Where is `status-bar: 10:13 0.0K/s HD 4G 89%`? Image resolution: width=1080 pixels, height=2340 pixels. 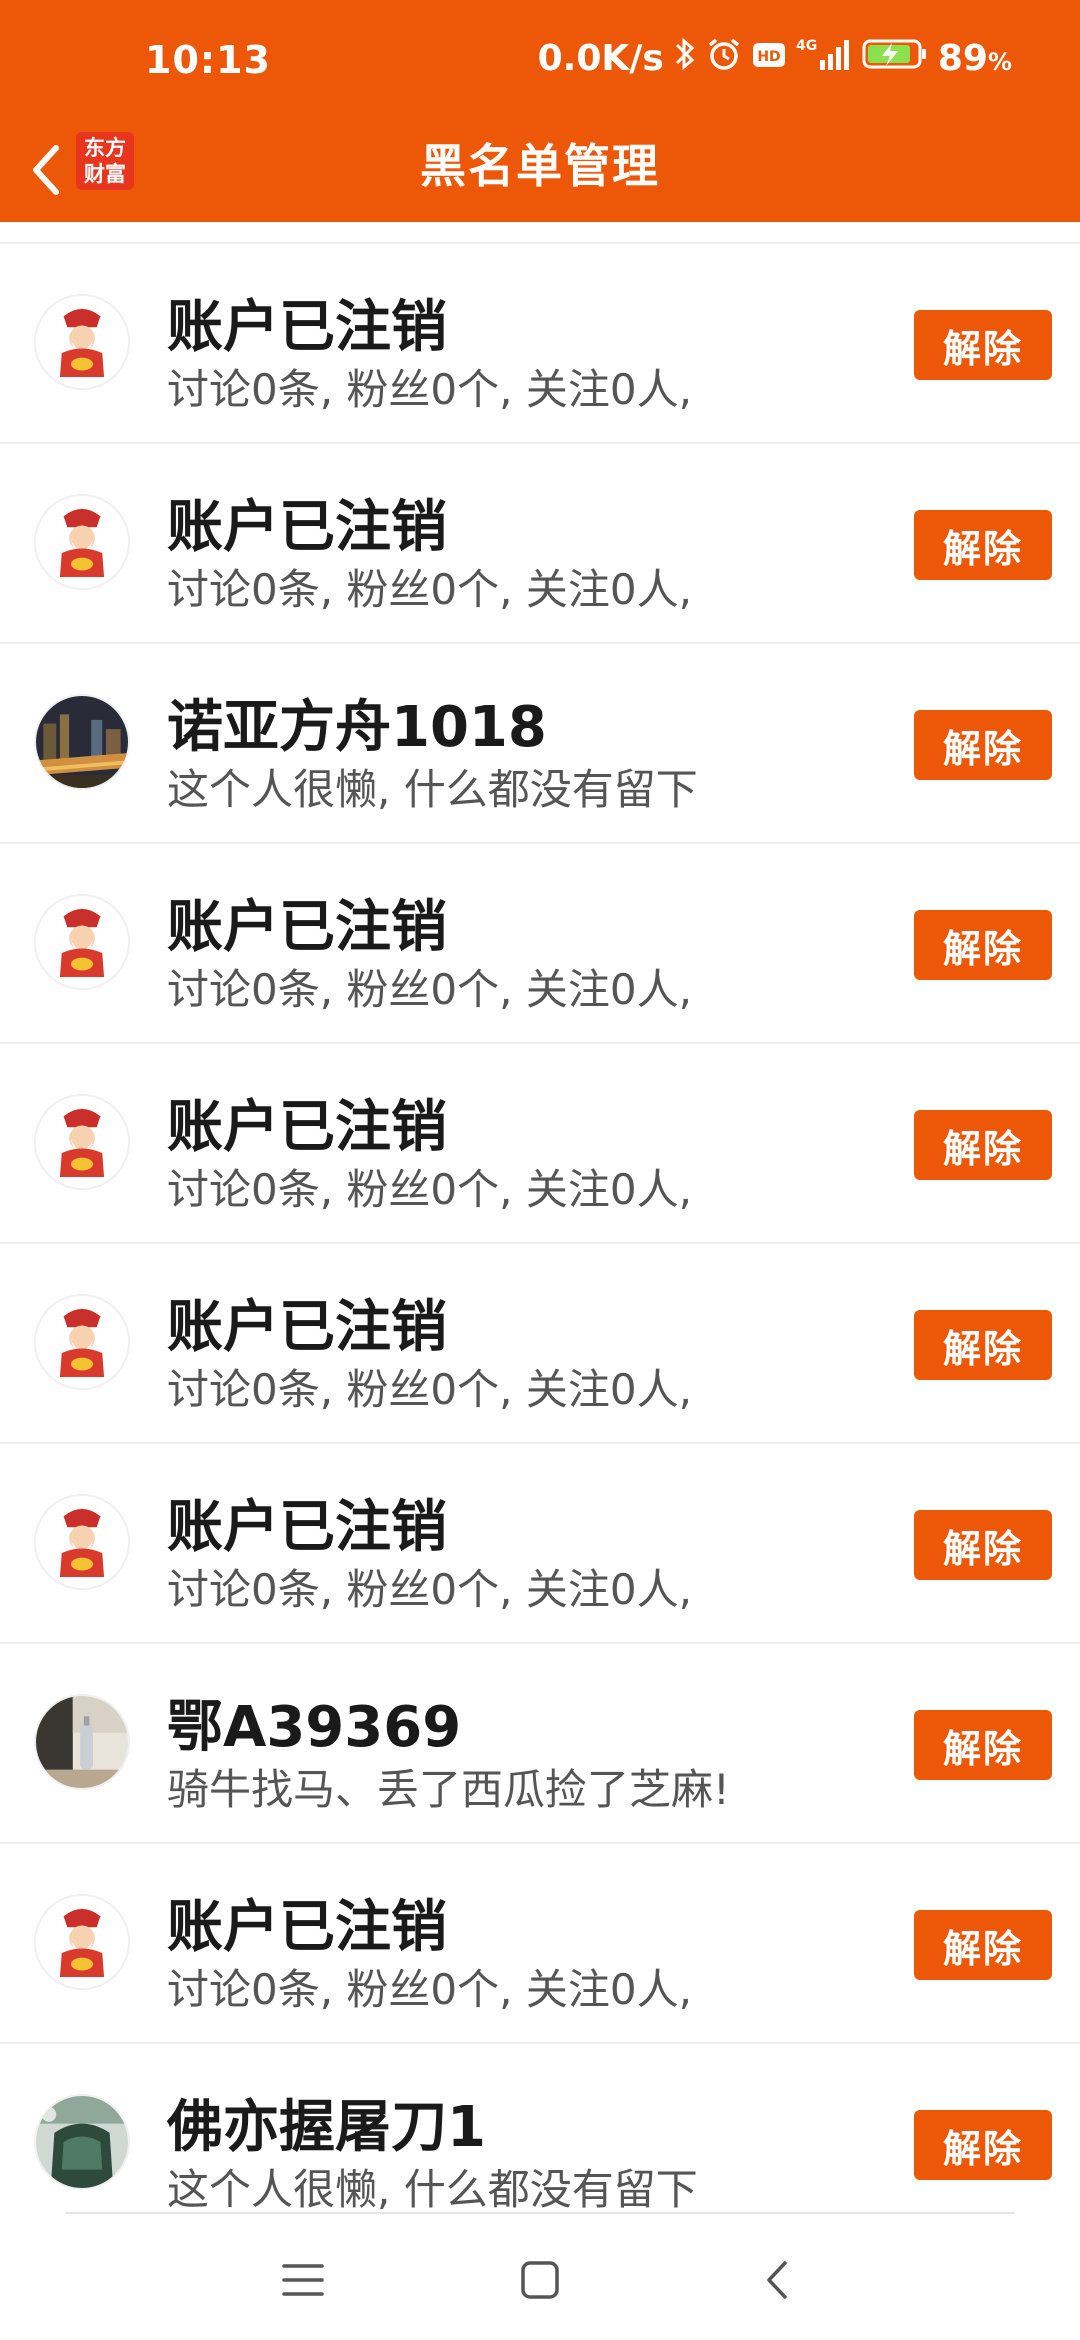
status-bar: 10:13 0.0K/s HD 4G 89% is located at coordinates (540, 60).